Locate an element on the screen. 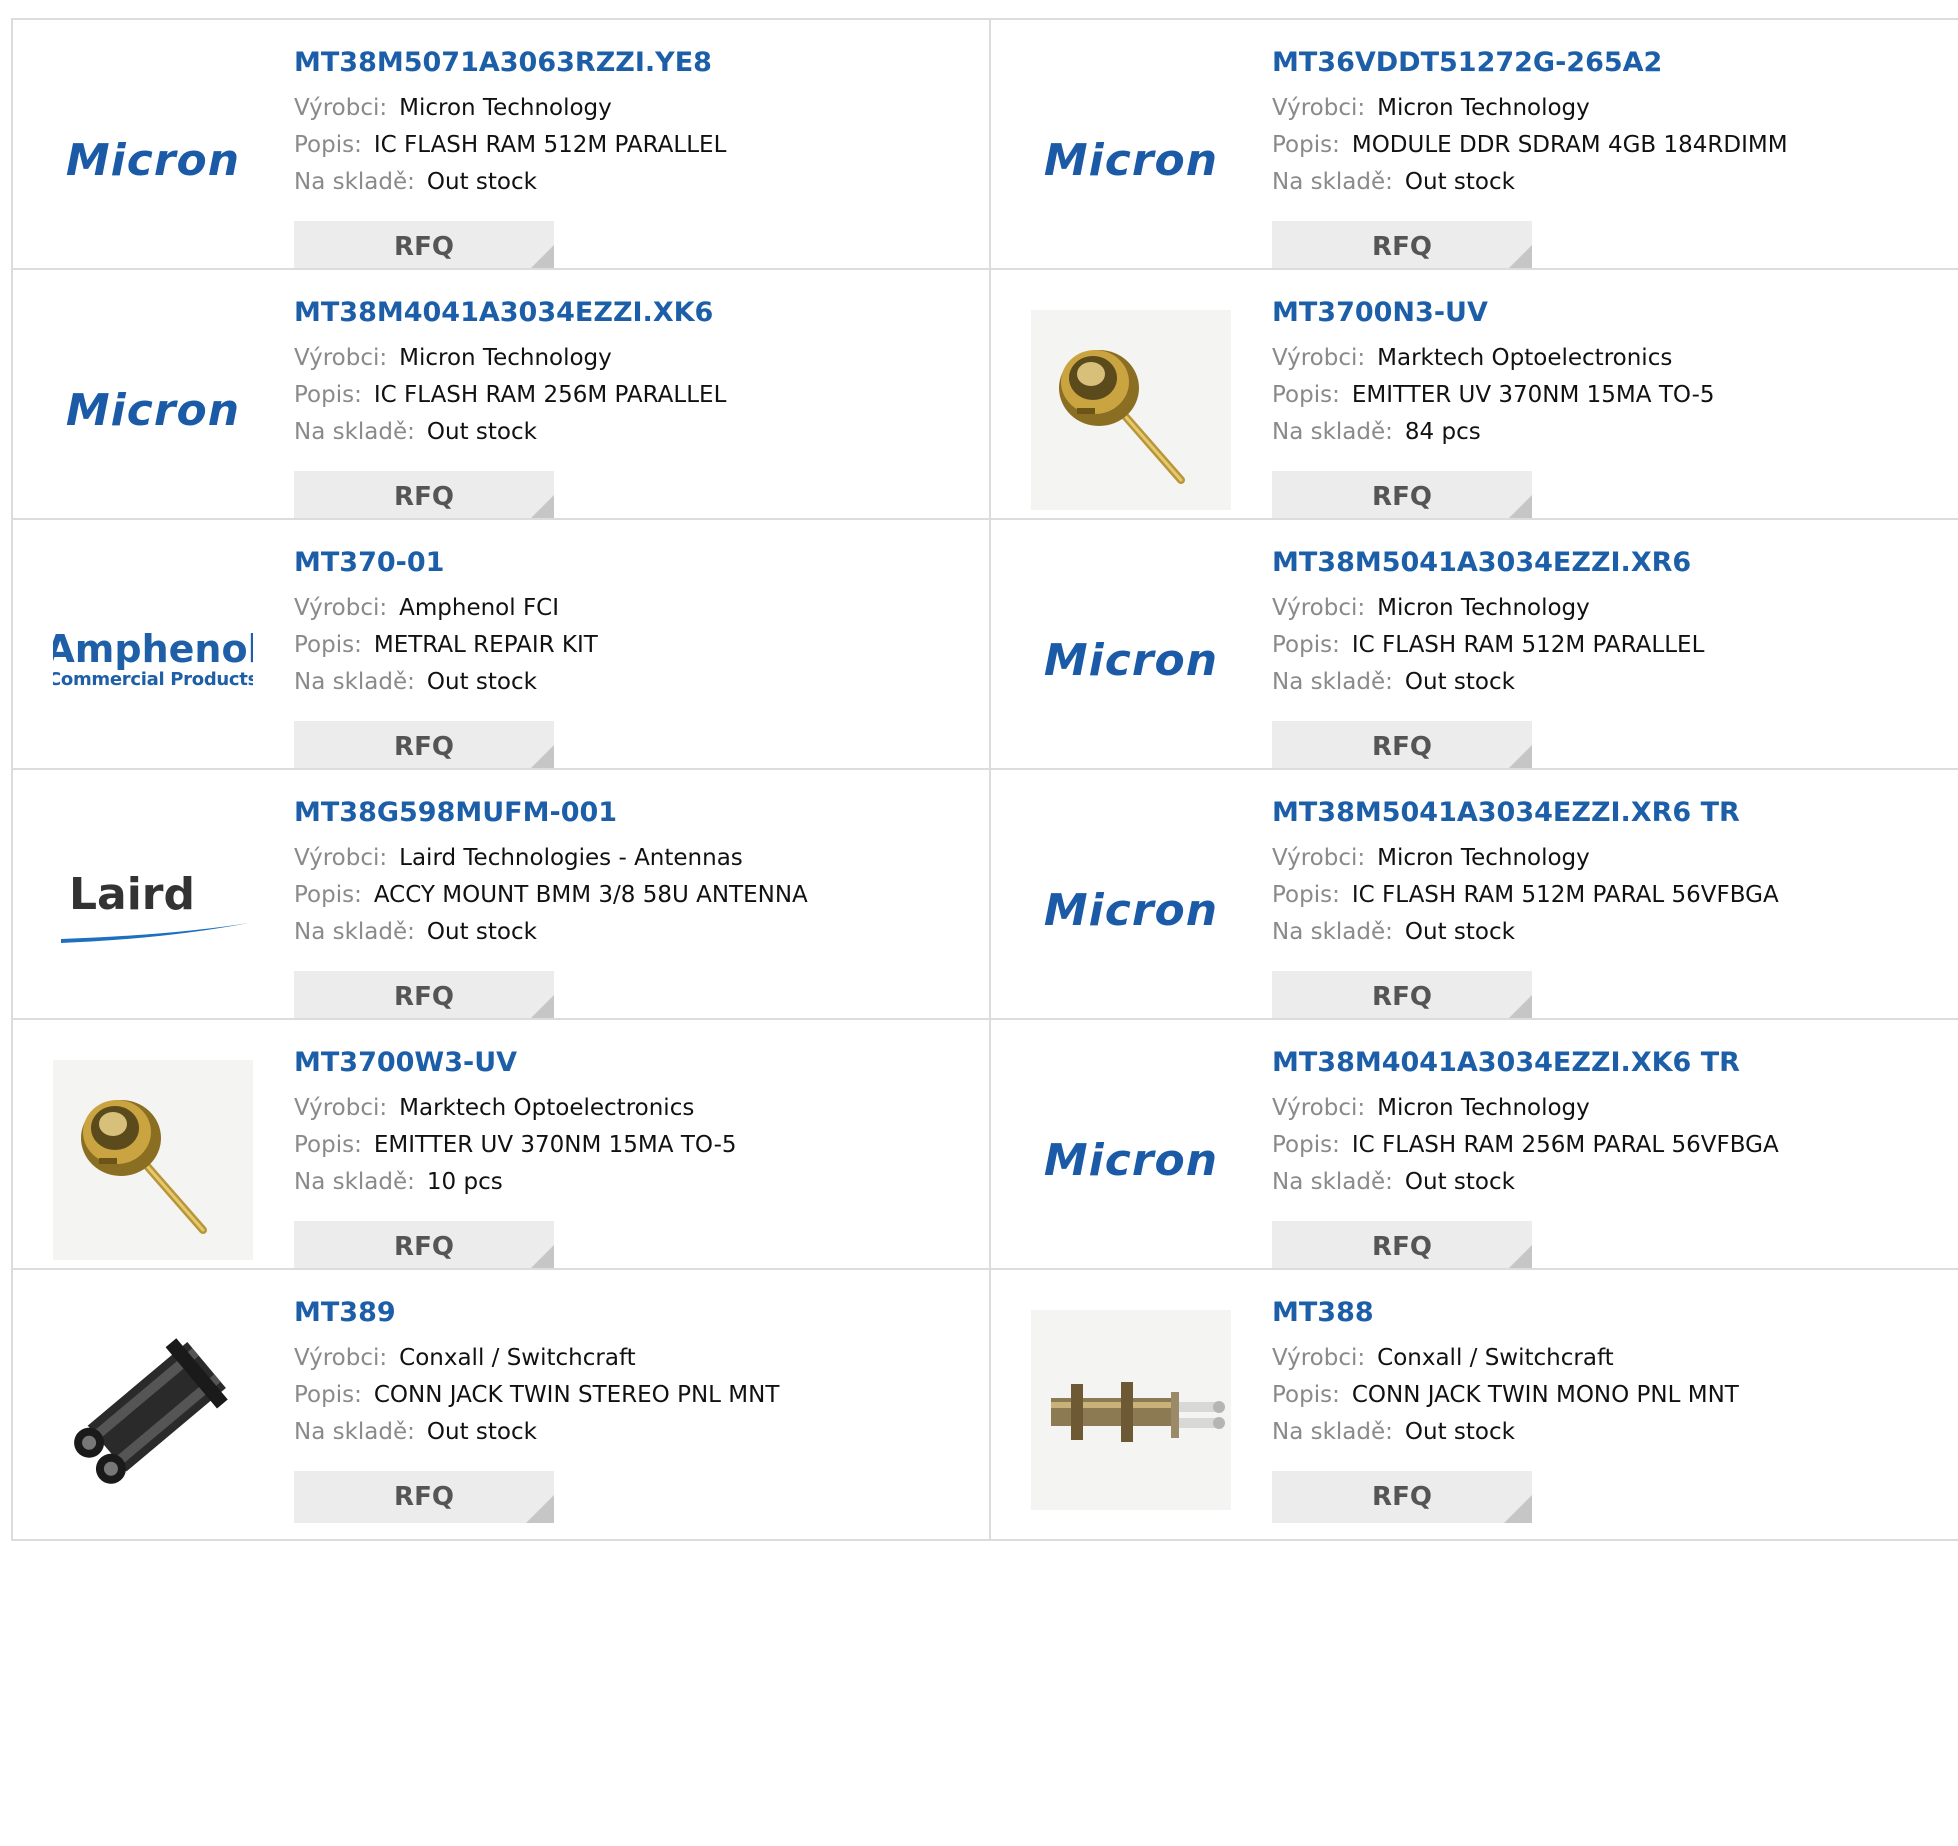  product-image: Amphenol Commercial Products is located at coordinates (153, 660).